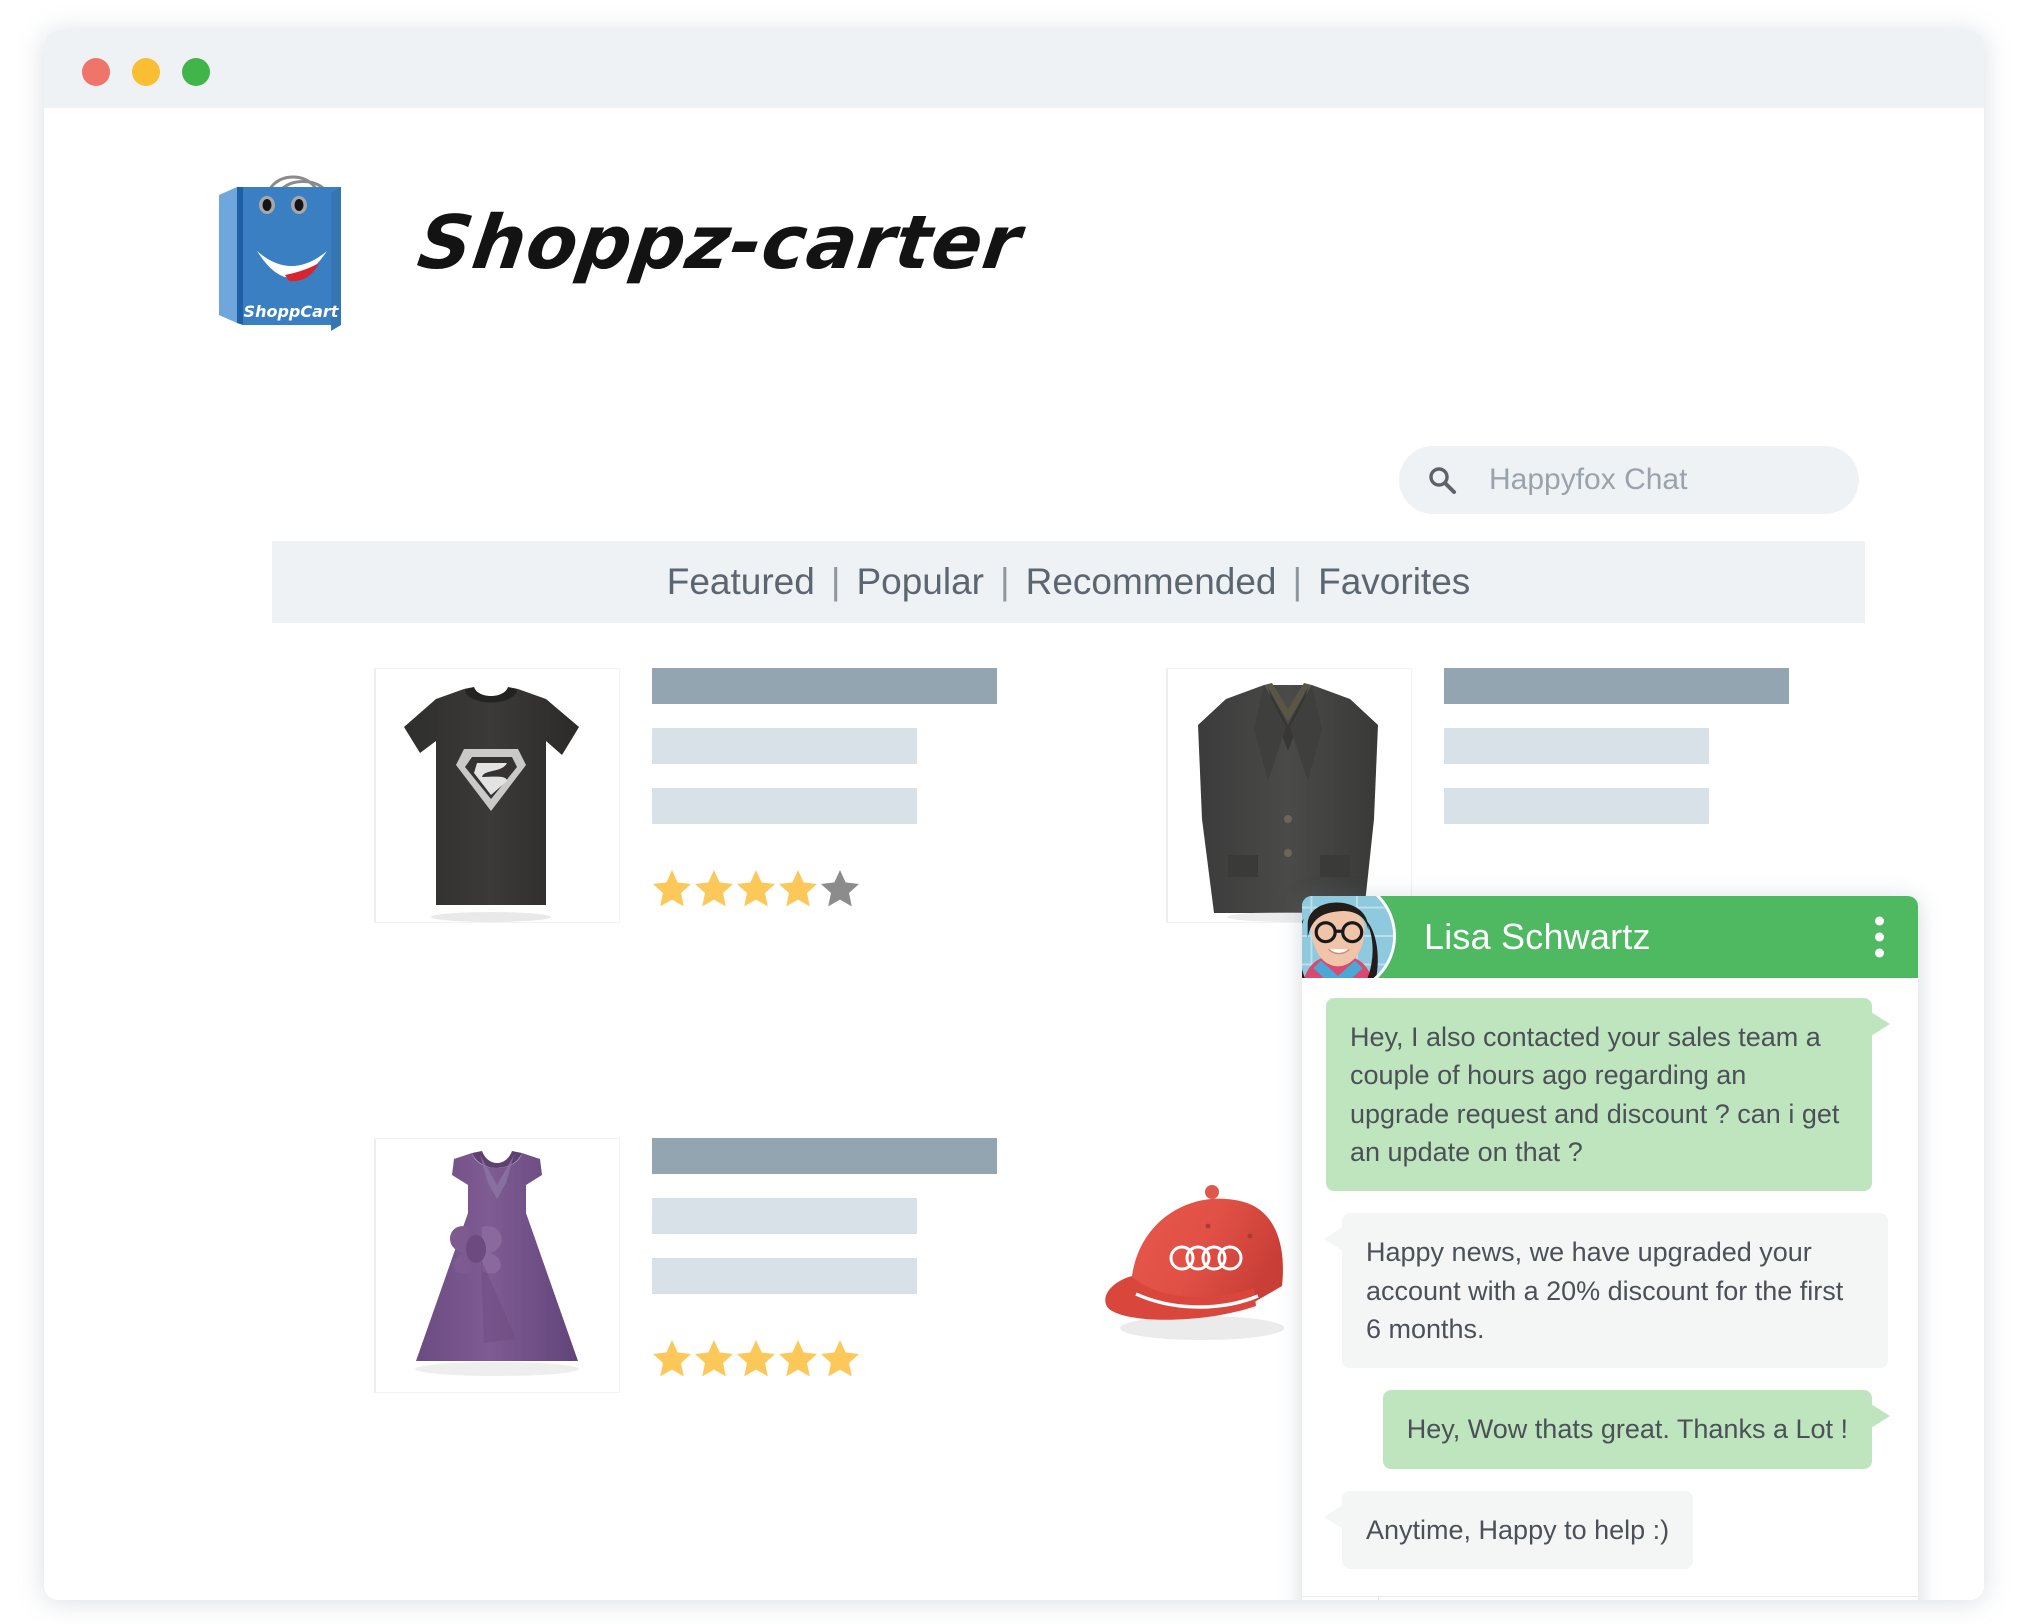  I want to click on product-card-tshirt, so click(685, 795).